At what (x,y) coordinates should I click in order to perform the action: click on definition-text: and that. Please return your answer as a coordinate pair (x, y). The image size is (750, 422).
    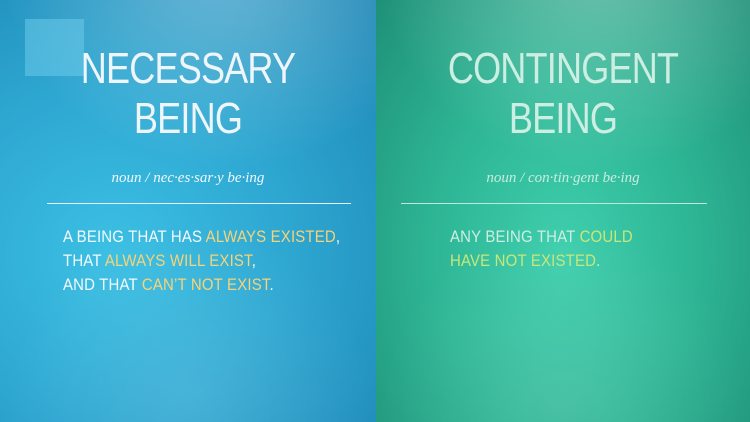
    Looking at the image, I should click on (102, 284).